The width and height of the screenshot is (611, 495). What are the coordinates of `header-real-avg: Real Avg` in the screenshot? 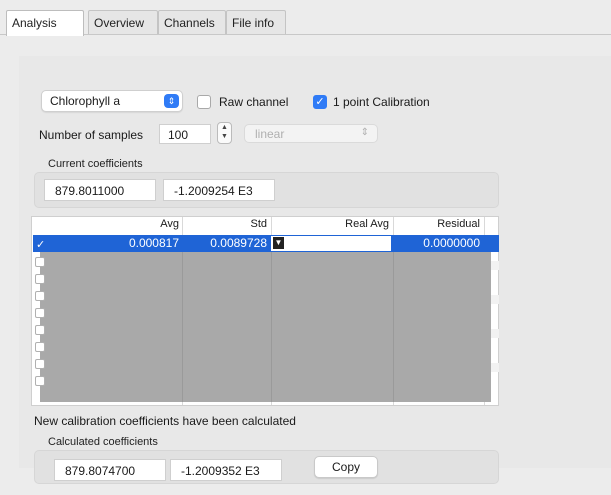 It's located at (332, 226).